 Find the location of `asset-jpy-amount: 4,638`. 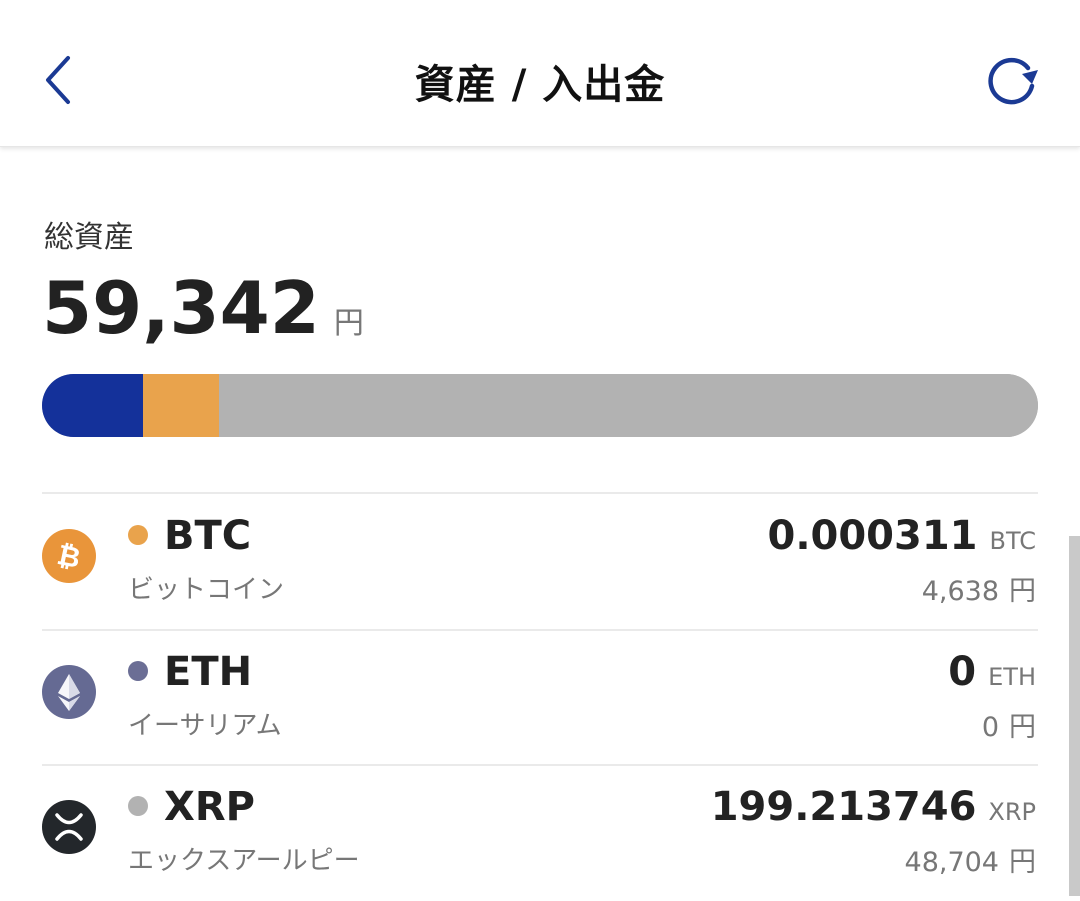

asset-jpy-amount: 4,638 is located at coordinates (960, 591).